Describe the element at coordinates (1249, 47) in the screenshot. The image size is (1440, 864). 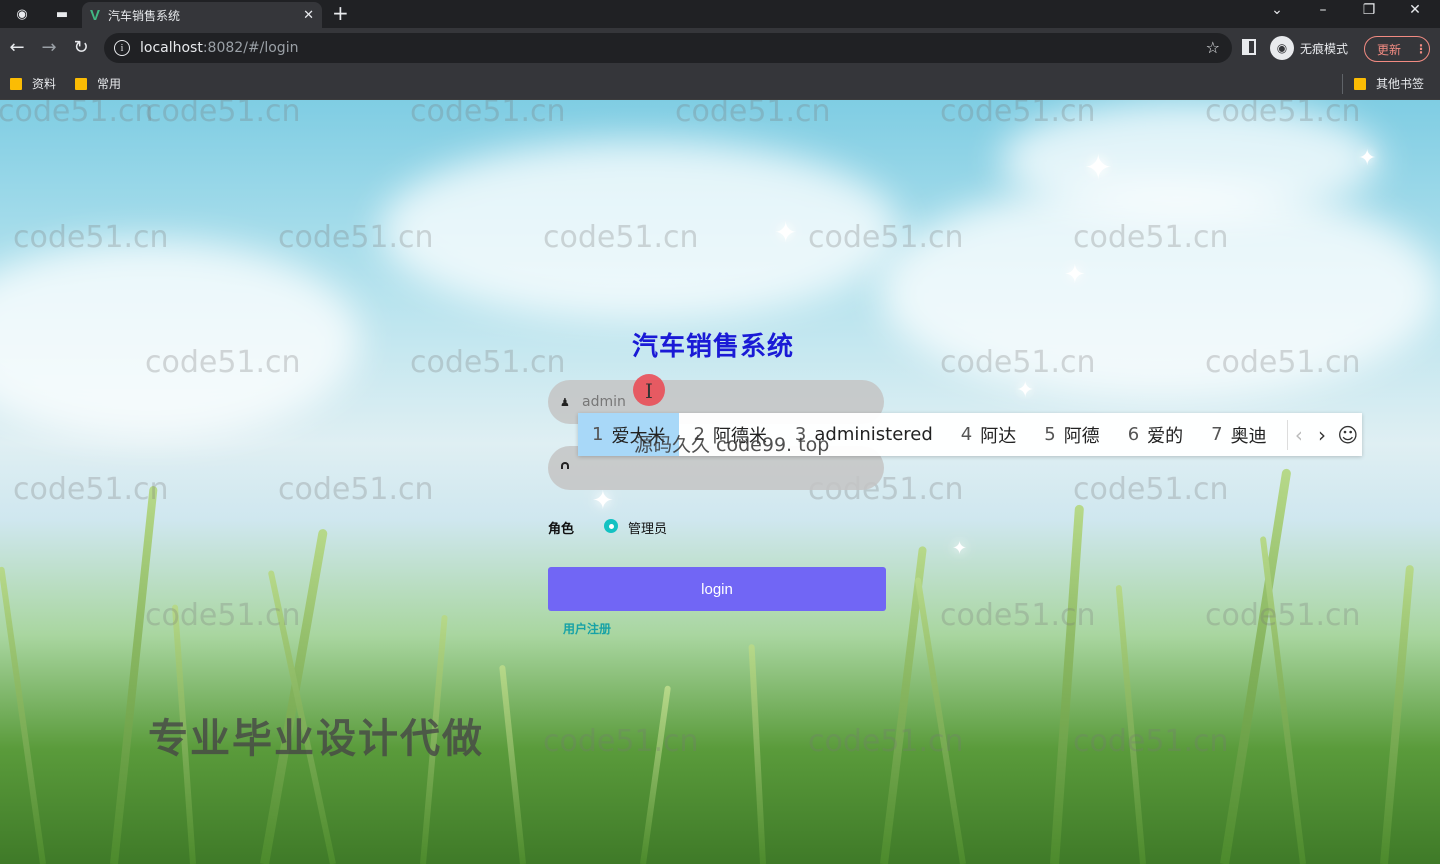
I see `side-panel-icon` at that location.